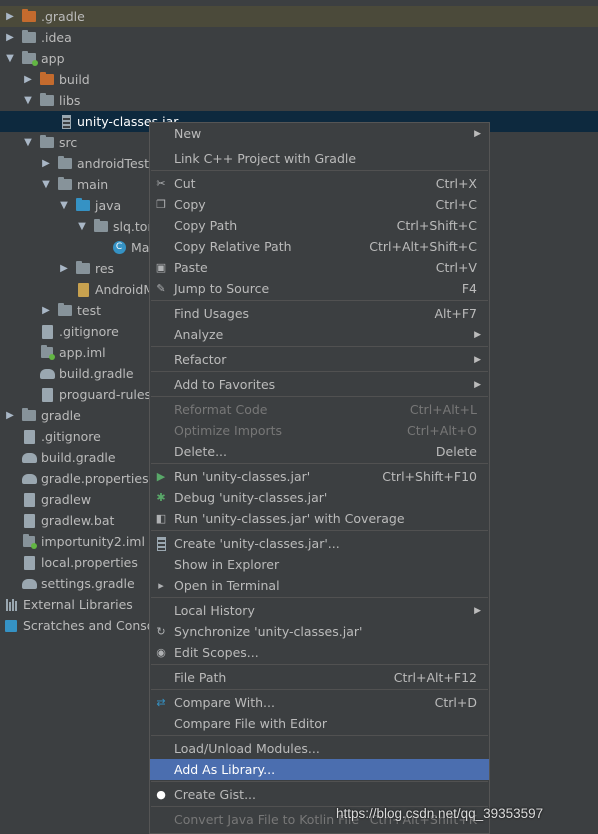 This screenshot has height=834, width=598. I want to click on menu-item-paste: ▣ Paste Ctrl+V, so click(319, 267).